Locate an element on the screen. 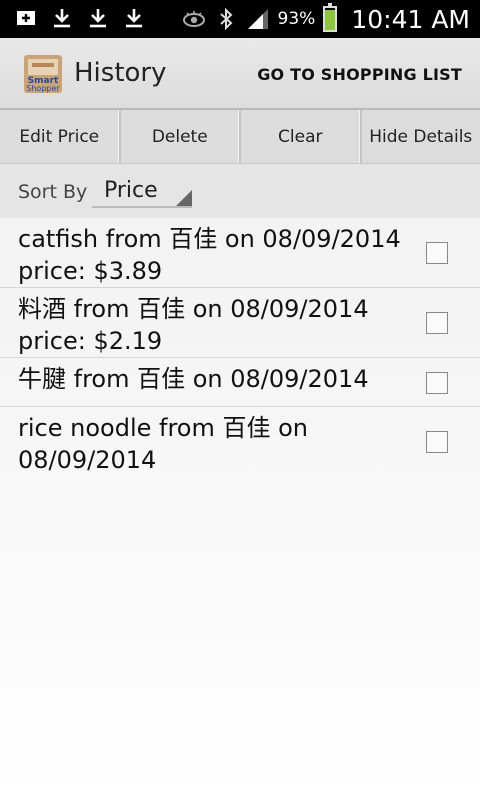  add-box-icon is located at coordinates (26, 18).